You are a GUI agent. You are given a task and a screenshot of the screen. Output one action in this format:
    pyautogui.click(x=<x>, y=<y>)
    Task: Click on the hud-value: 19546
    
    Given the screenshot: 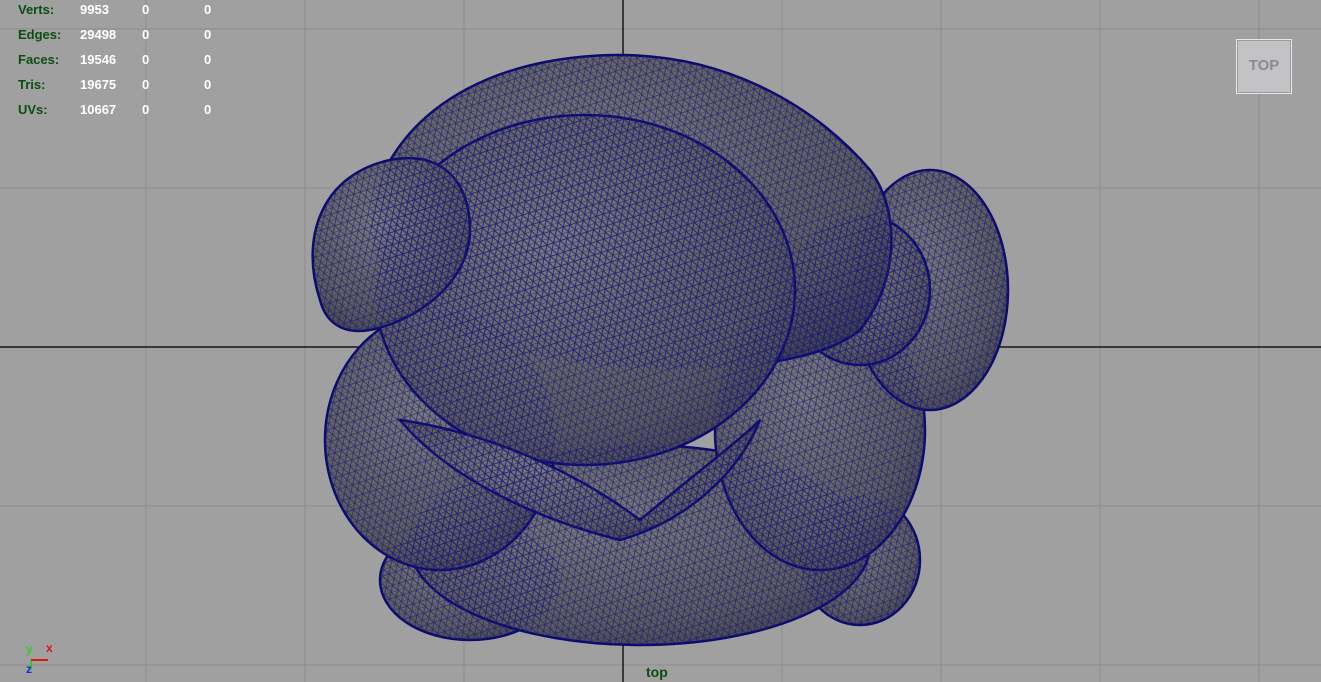 What is the action you would take?
    pyautogui.click(x=98, y=59)
    